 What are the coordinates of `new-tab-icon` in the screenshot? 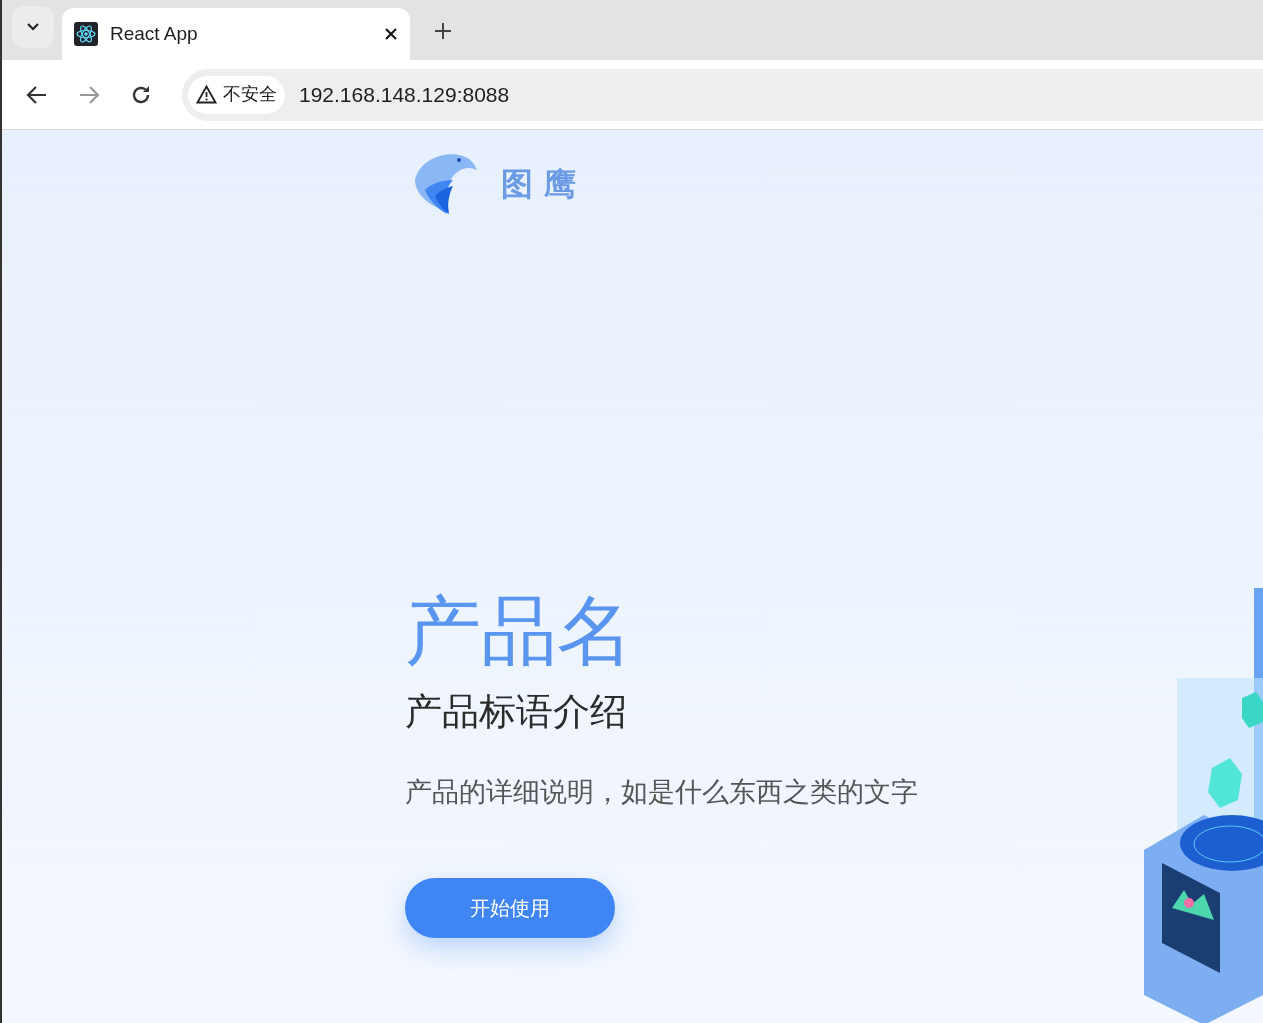 It's located at (443, 31).